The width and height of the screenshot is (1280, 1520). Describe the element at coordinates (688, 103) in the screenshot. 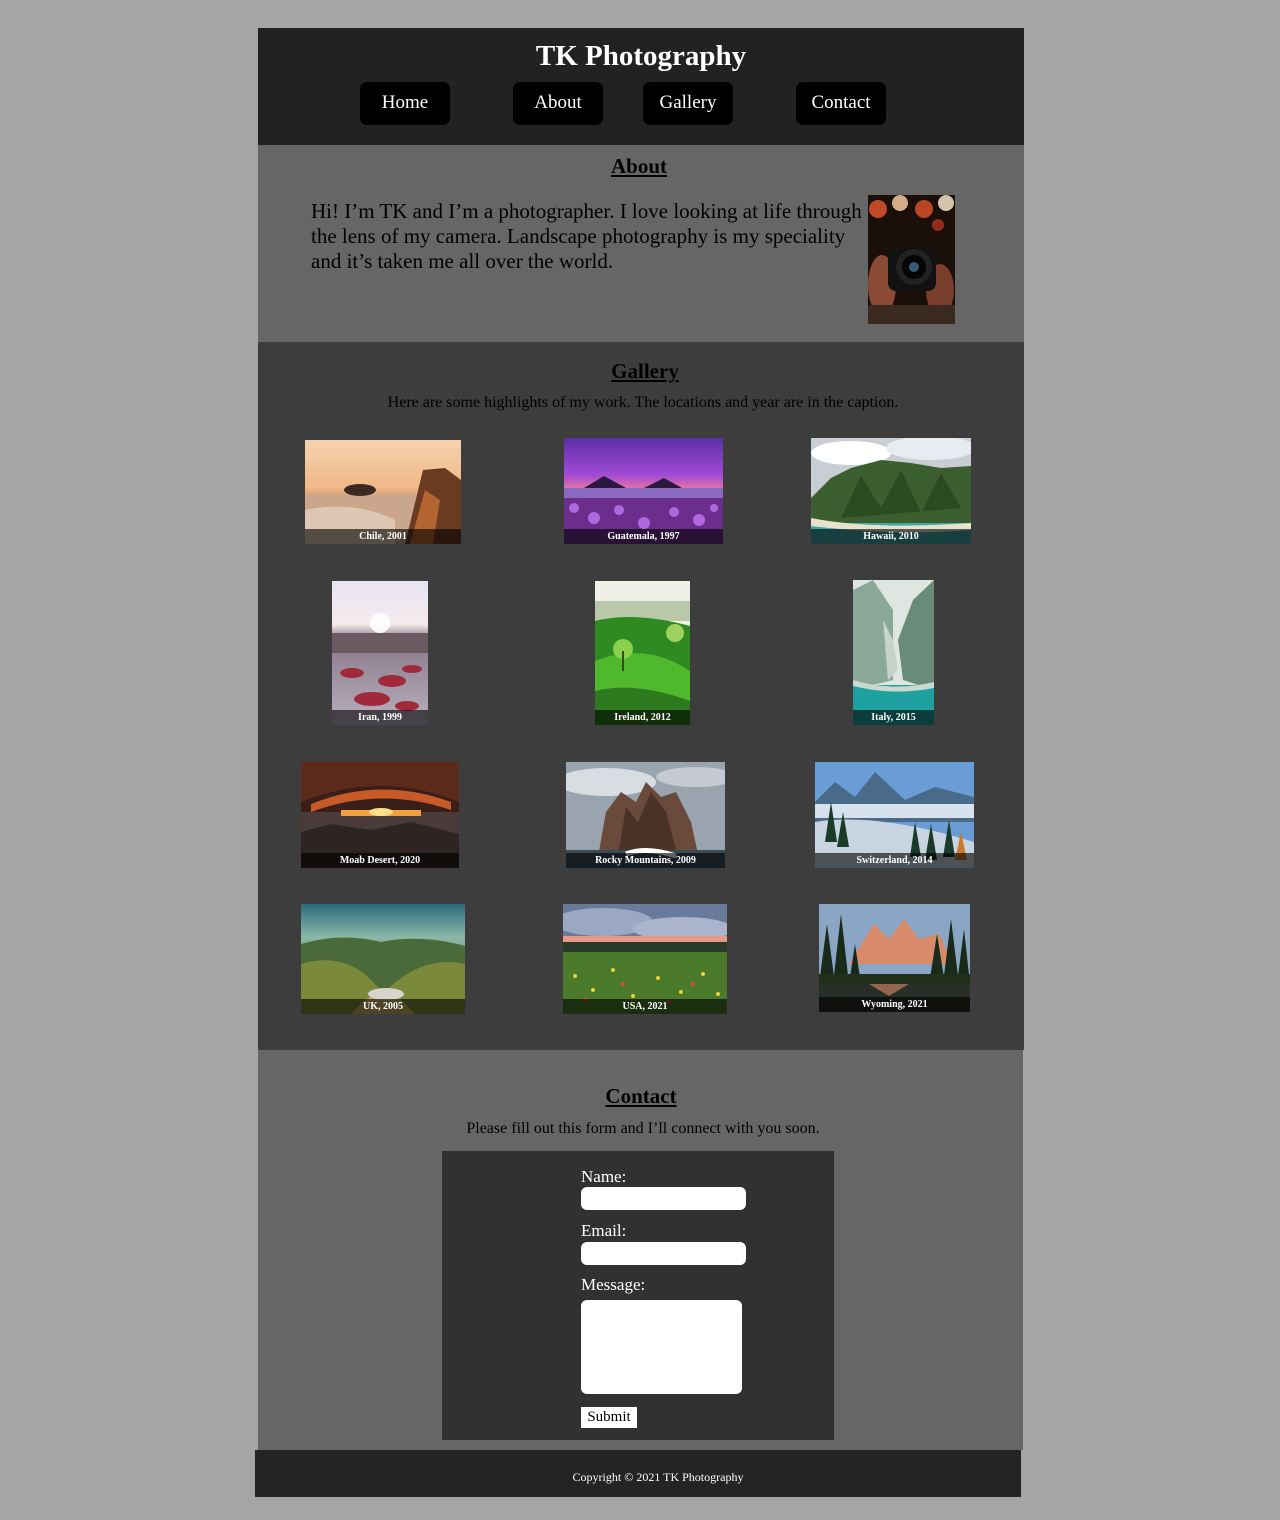

I see `nav-gallery-button: Gallery` at that location.